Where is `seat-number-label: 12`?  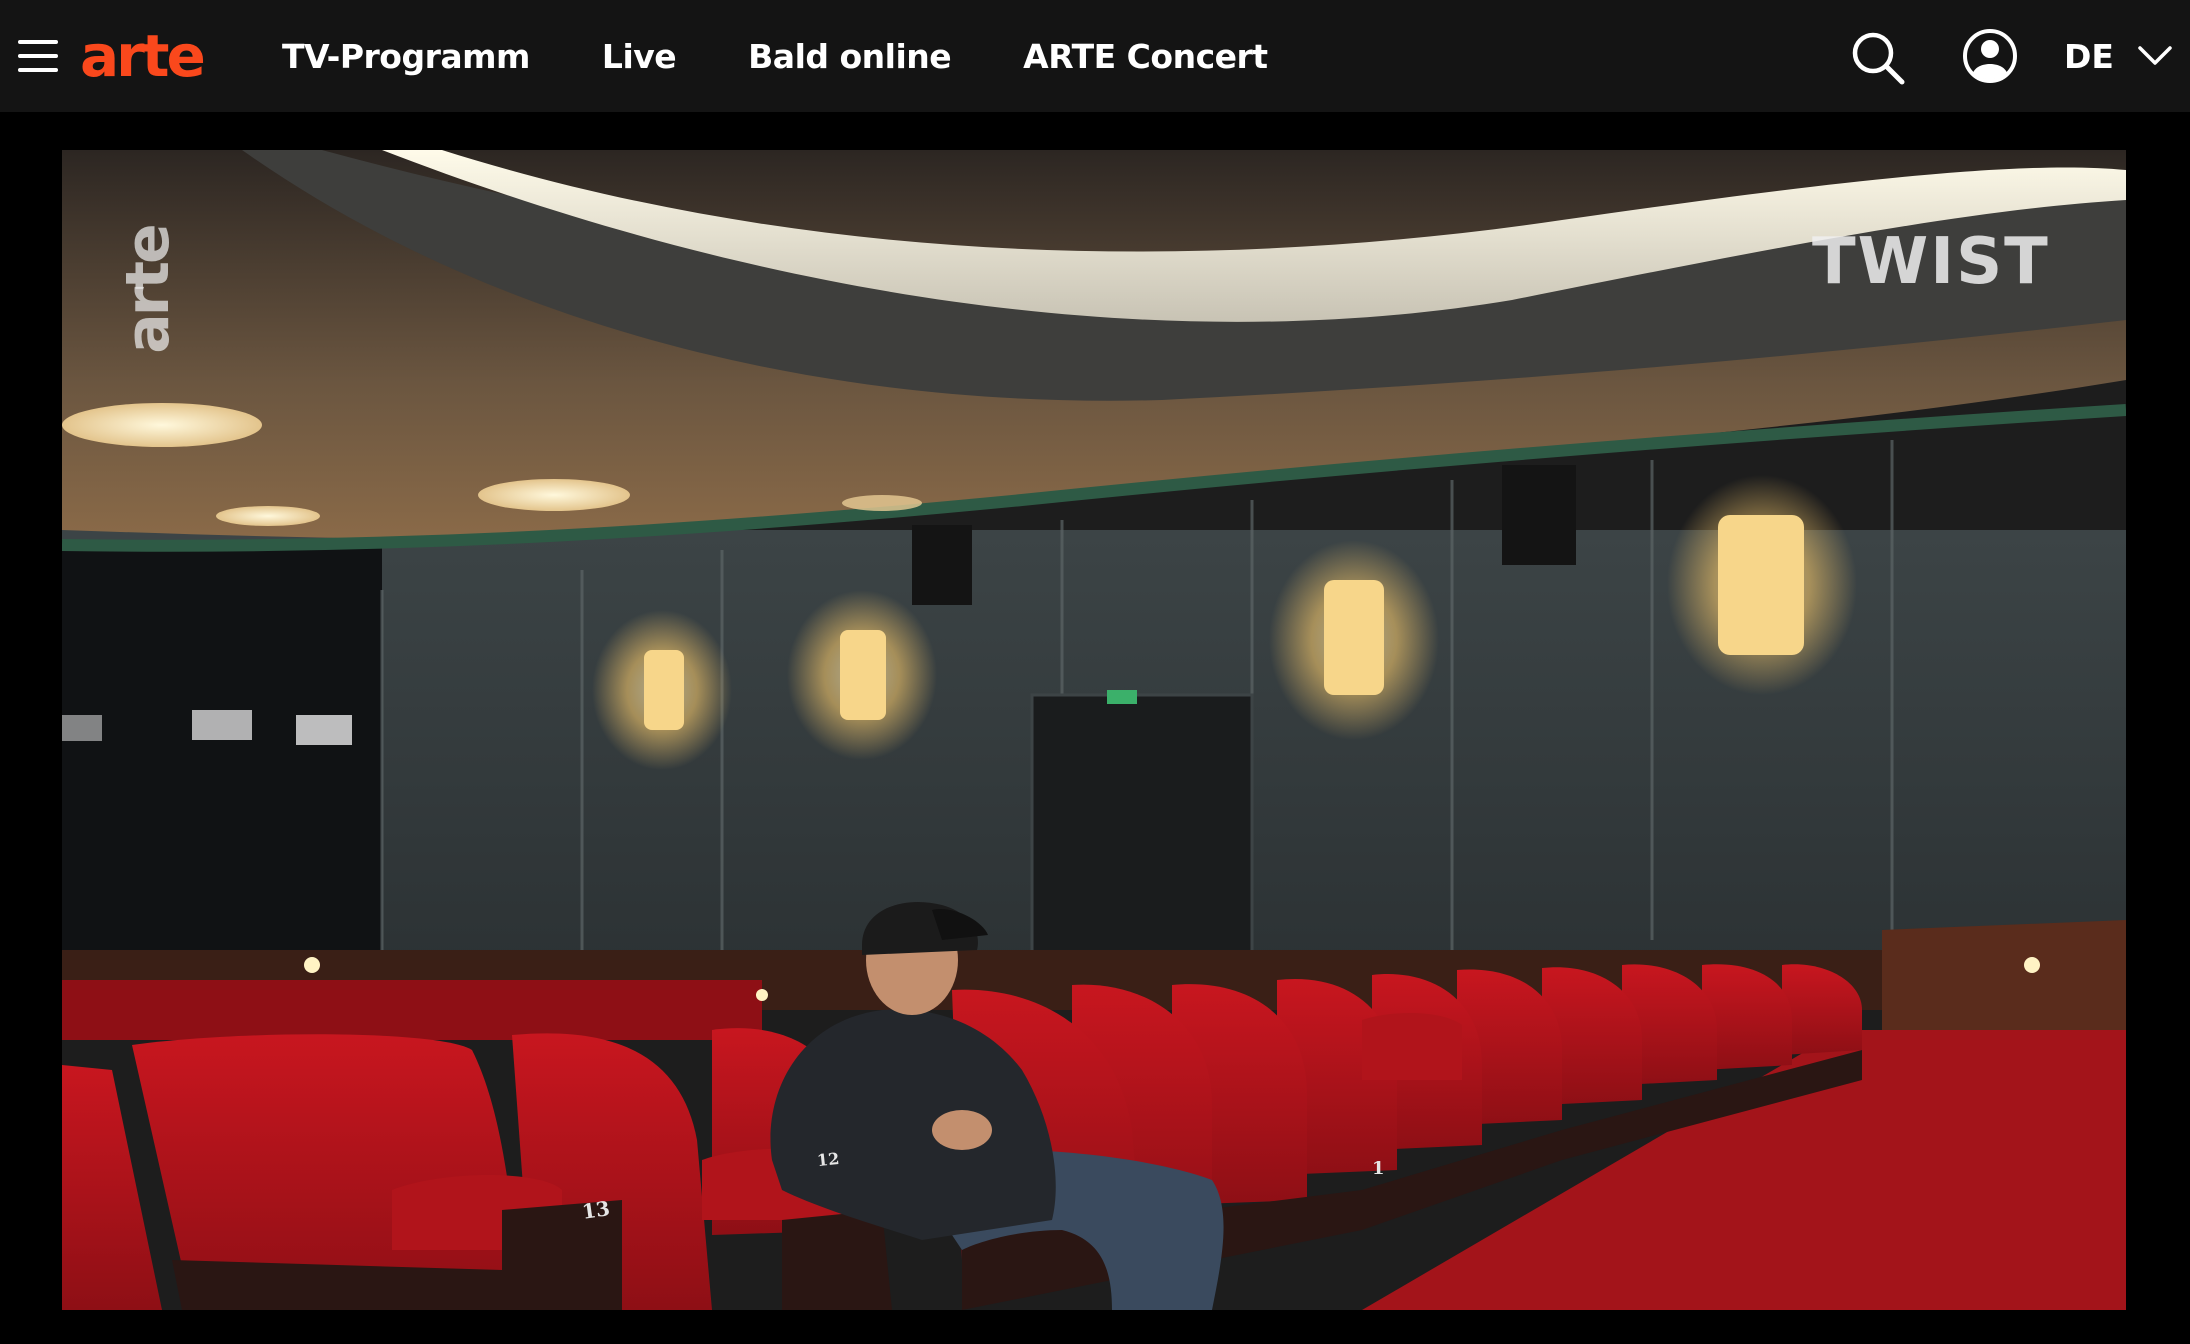
seat-number-label: 12 is located at coordinates (828, 1159).